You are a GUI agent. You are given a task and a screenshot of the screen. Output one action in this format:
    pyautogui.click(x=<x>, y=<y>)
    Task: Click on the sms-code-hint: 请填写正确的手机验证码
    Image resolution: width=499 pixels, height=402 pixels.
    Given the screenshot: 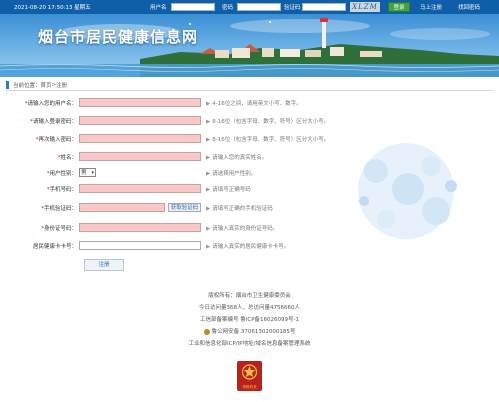 What is the action you would take?
    pyautogui.click(x=242, y=209)
    